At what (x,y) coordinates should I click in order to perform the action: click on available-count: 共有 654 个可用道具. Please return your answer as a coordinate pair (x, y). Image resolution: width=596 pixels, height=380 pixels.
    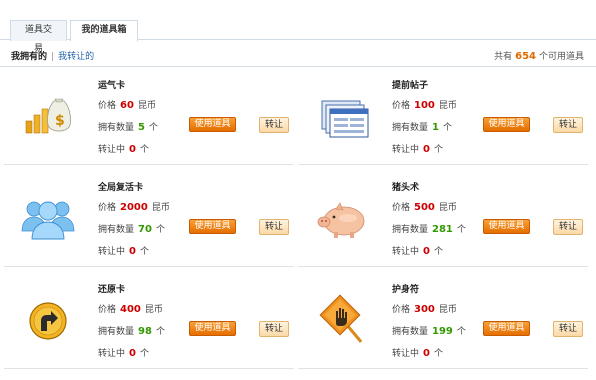
    Looking at the image, I should click on (539, 55).